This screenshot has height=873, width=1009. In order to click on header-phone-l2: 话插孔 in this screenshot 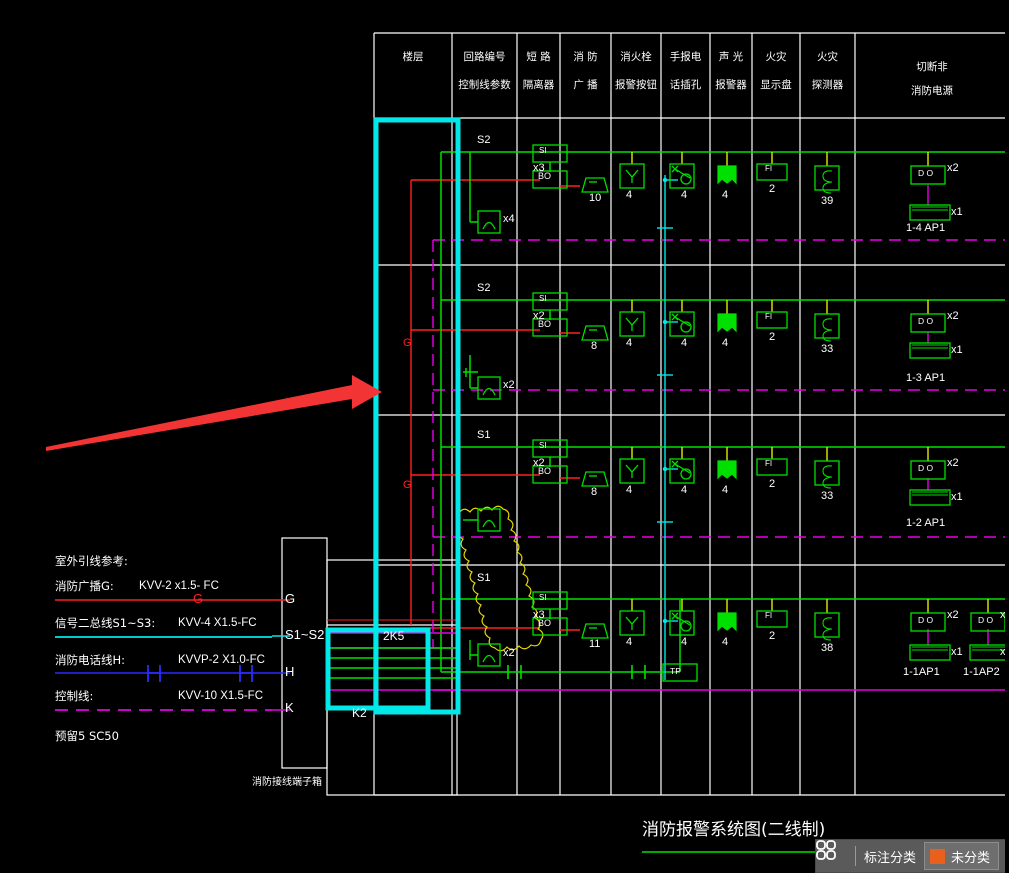, I will do `click(685, 85)`.